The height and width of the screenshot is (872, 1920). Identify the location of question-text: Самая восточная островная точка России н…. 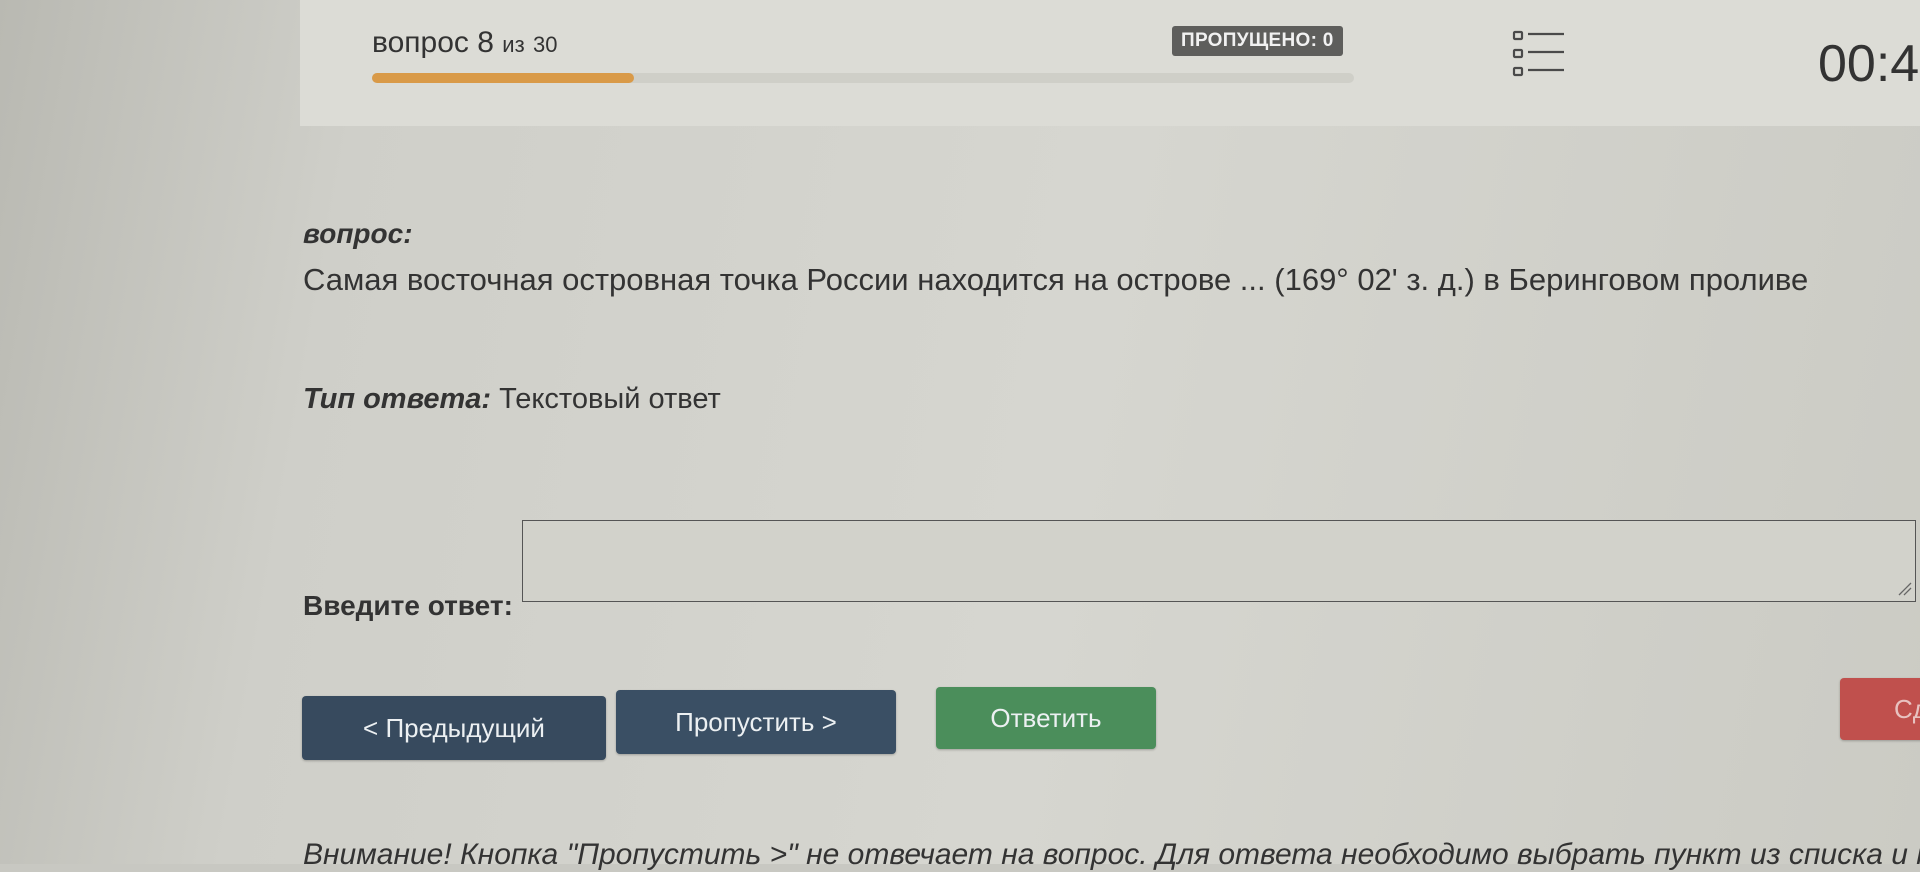
(1056, 279).